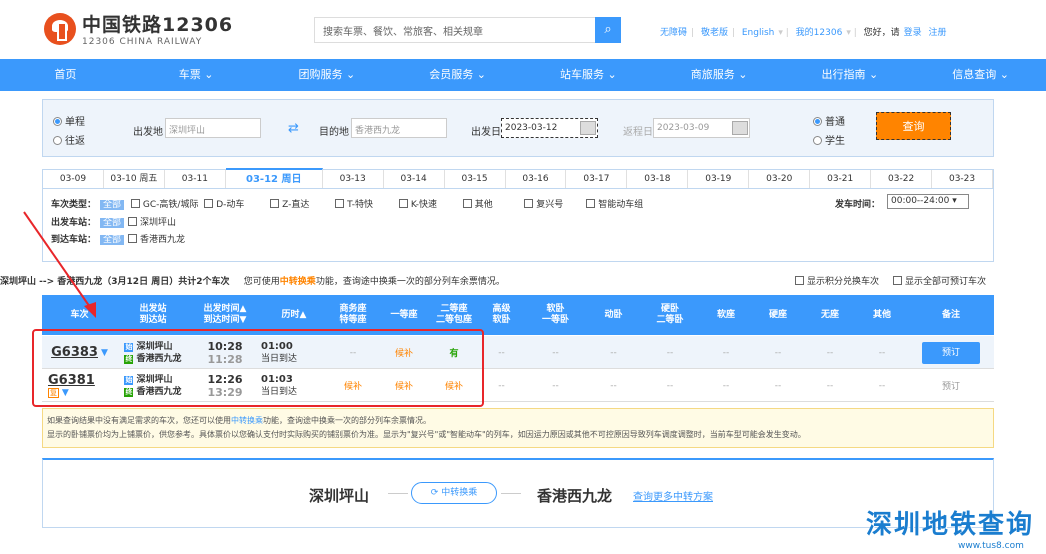 The image size is (1046, 554). Describe the element at coordinates (928, 201) in the screenshot. I see `departure-time-select: 00:00--24:00 ▾` at that location.